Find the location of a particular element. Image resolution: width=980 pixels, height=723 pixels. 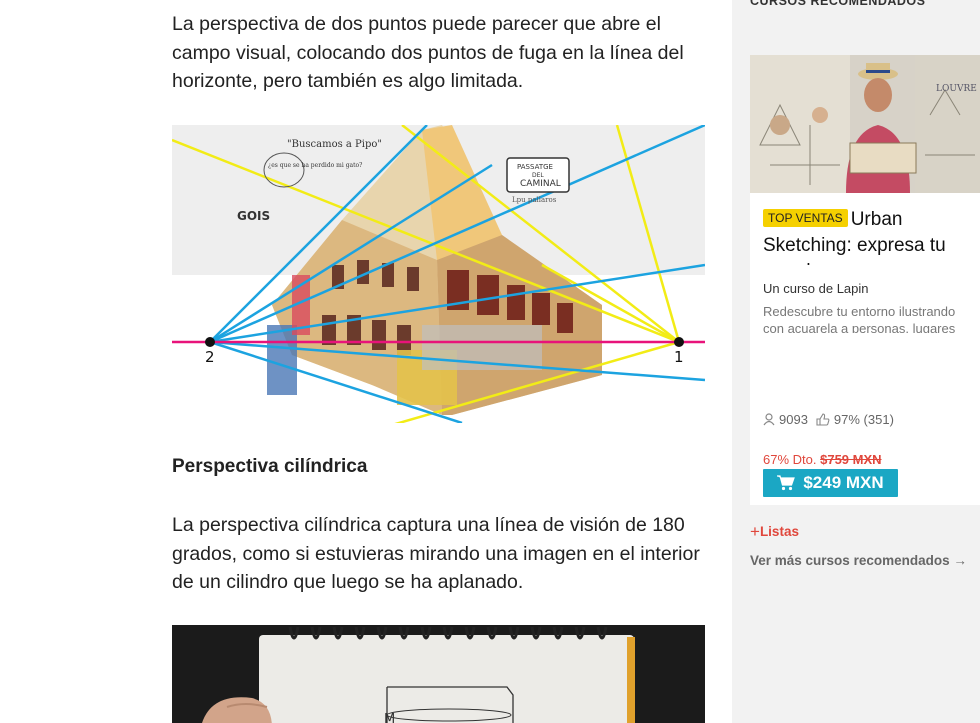

sketch-cat-label: GOIS is located at coordinates (253, 216).